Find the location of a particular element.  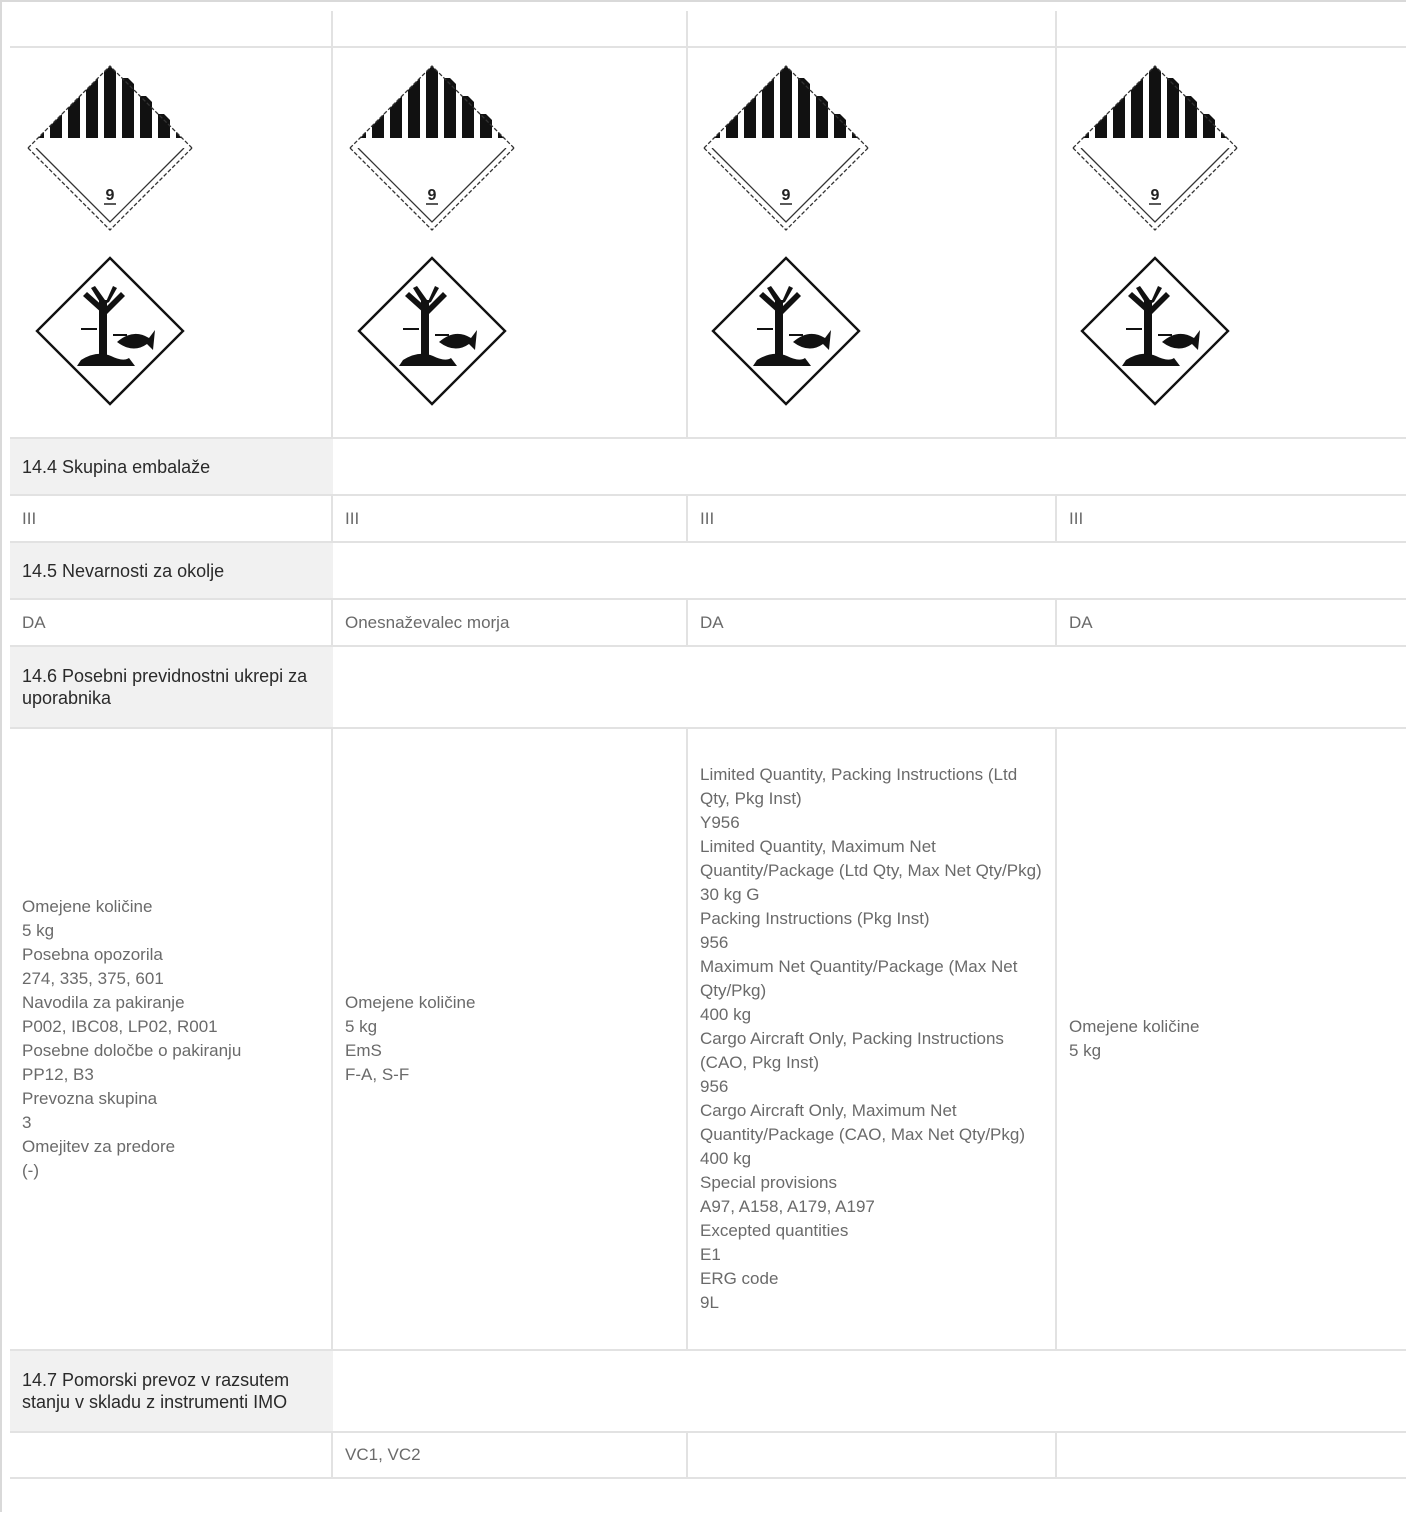

imo-bulk-col1 is located at coordinates (171, 1455).